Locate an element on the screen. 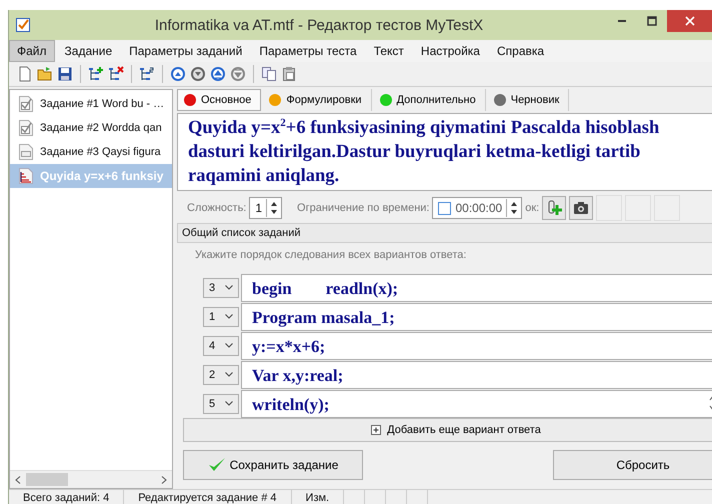 The height and width of the screenshot is (504, 712). time-limit-label: Ограничение по времени: is located at coordinates (363, 208).